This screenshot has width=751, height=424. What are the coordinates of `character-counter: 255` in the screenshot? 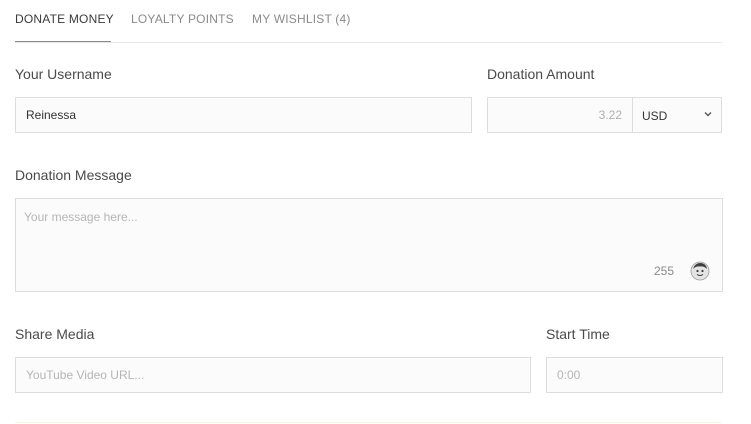 It's located at (664, 271).